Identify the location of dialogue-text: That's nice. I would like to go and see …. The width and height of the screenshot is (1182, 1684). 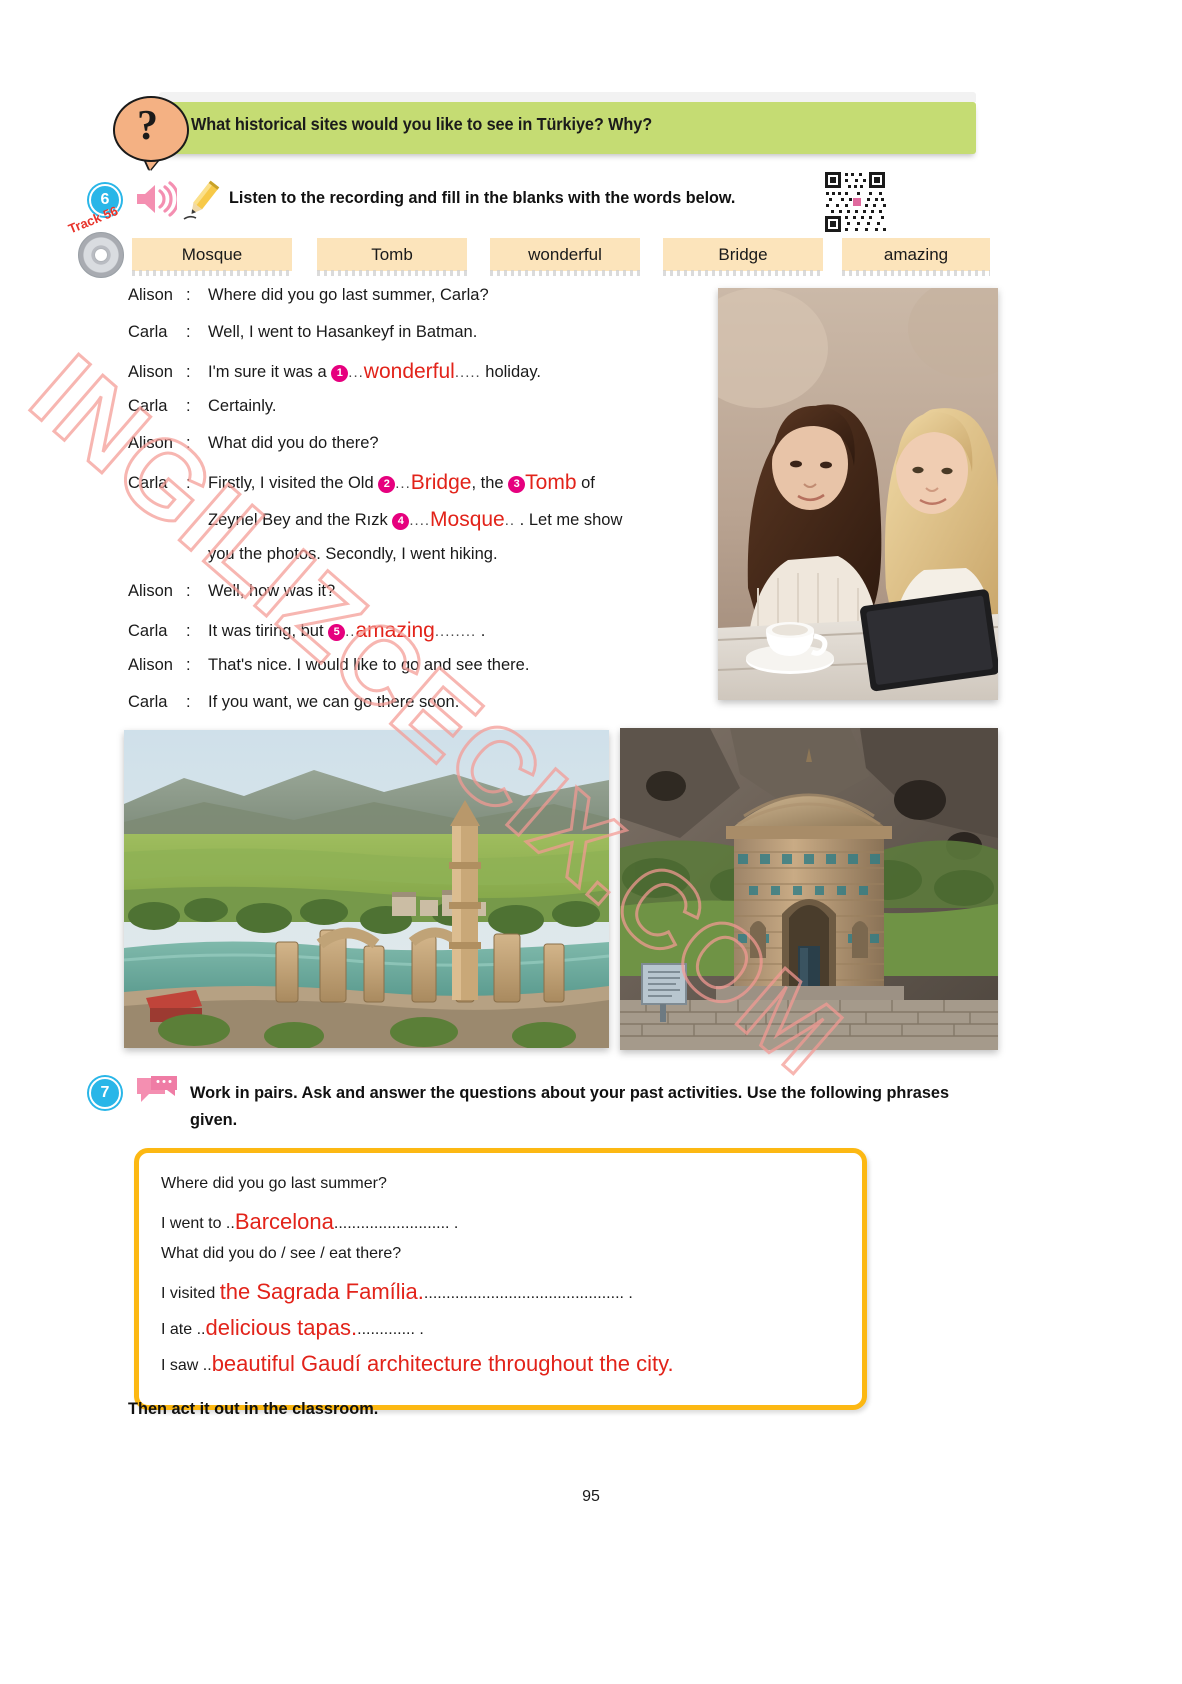
(369, 665).